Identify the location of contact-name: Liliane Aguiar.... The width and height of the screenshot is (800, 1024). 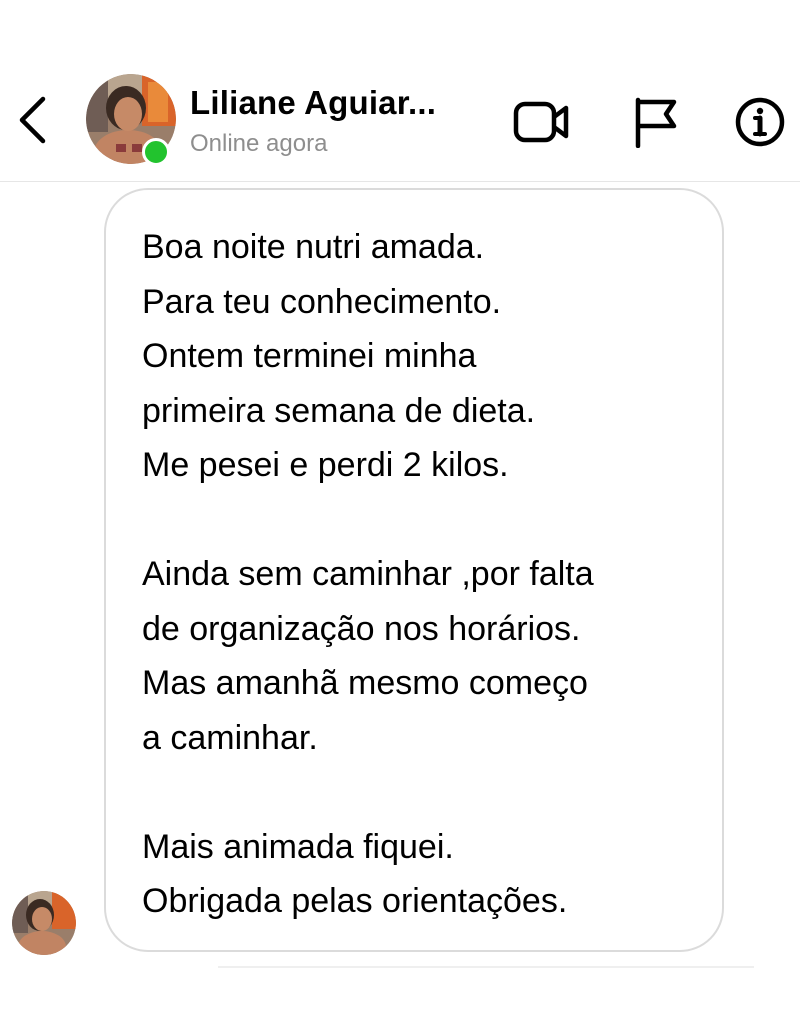
(313, 103).